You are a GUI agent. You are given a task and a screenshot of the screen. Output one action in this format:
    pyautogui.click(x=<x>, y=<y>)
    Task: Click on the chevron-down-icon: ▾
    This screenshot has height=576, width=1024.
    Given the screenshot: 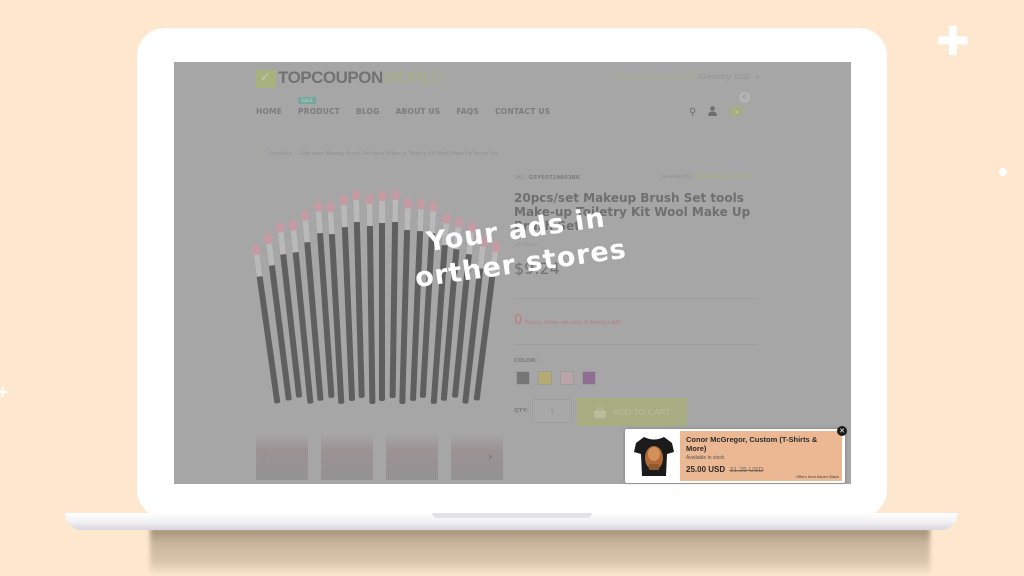 What is the action you would take?
    pyautogui.click(x=757, y=77)
    